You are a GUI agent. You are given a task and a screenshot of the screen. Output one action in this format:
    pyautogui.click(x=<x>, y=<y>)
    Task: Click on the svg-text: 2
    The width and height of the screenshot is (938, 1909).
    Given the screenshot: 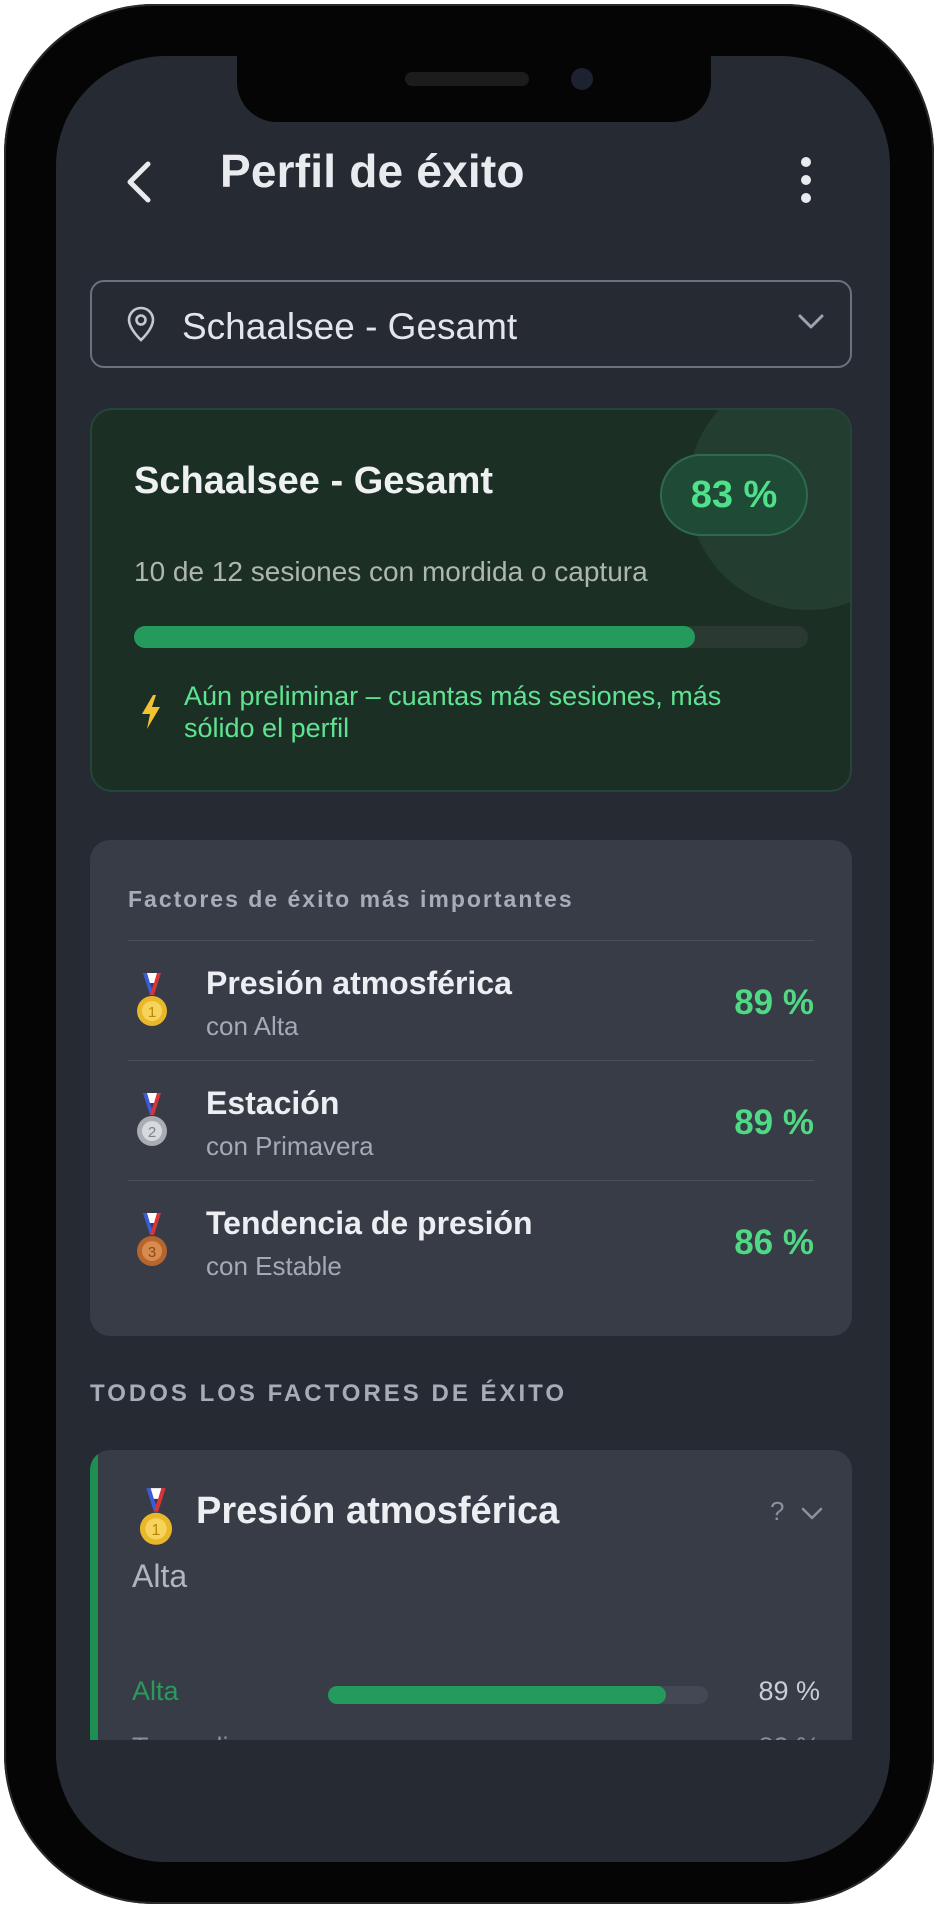 What is the action you would take?
    pyautogui.click(x=152, y=1132)
    